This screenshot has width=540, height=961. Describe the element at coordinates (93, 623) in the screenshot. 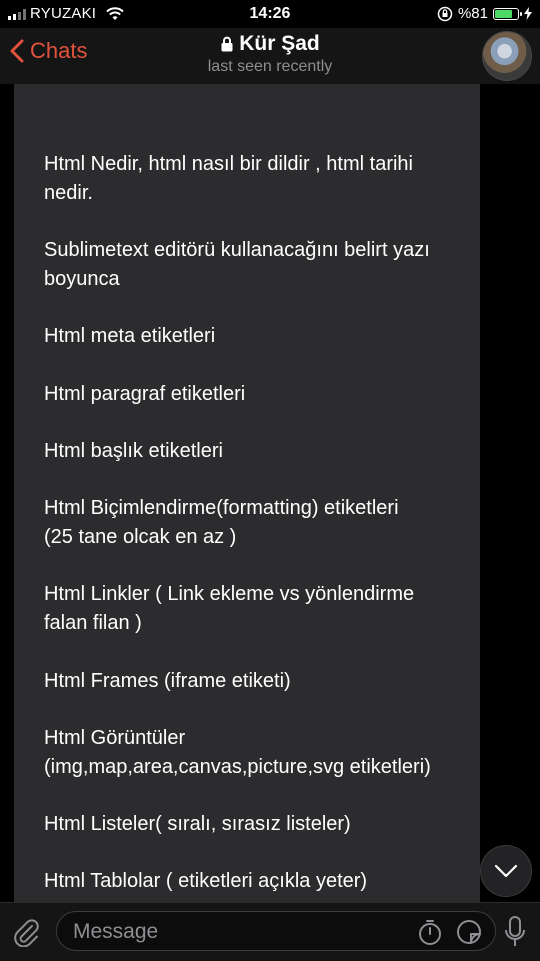

I see `message-line: falan filan )` at that location.